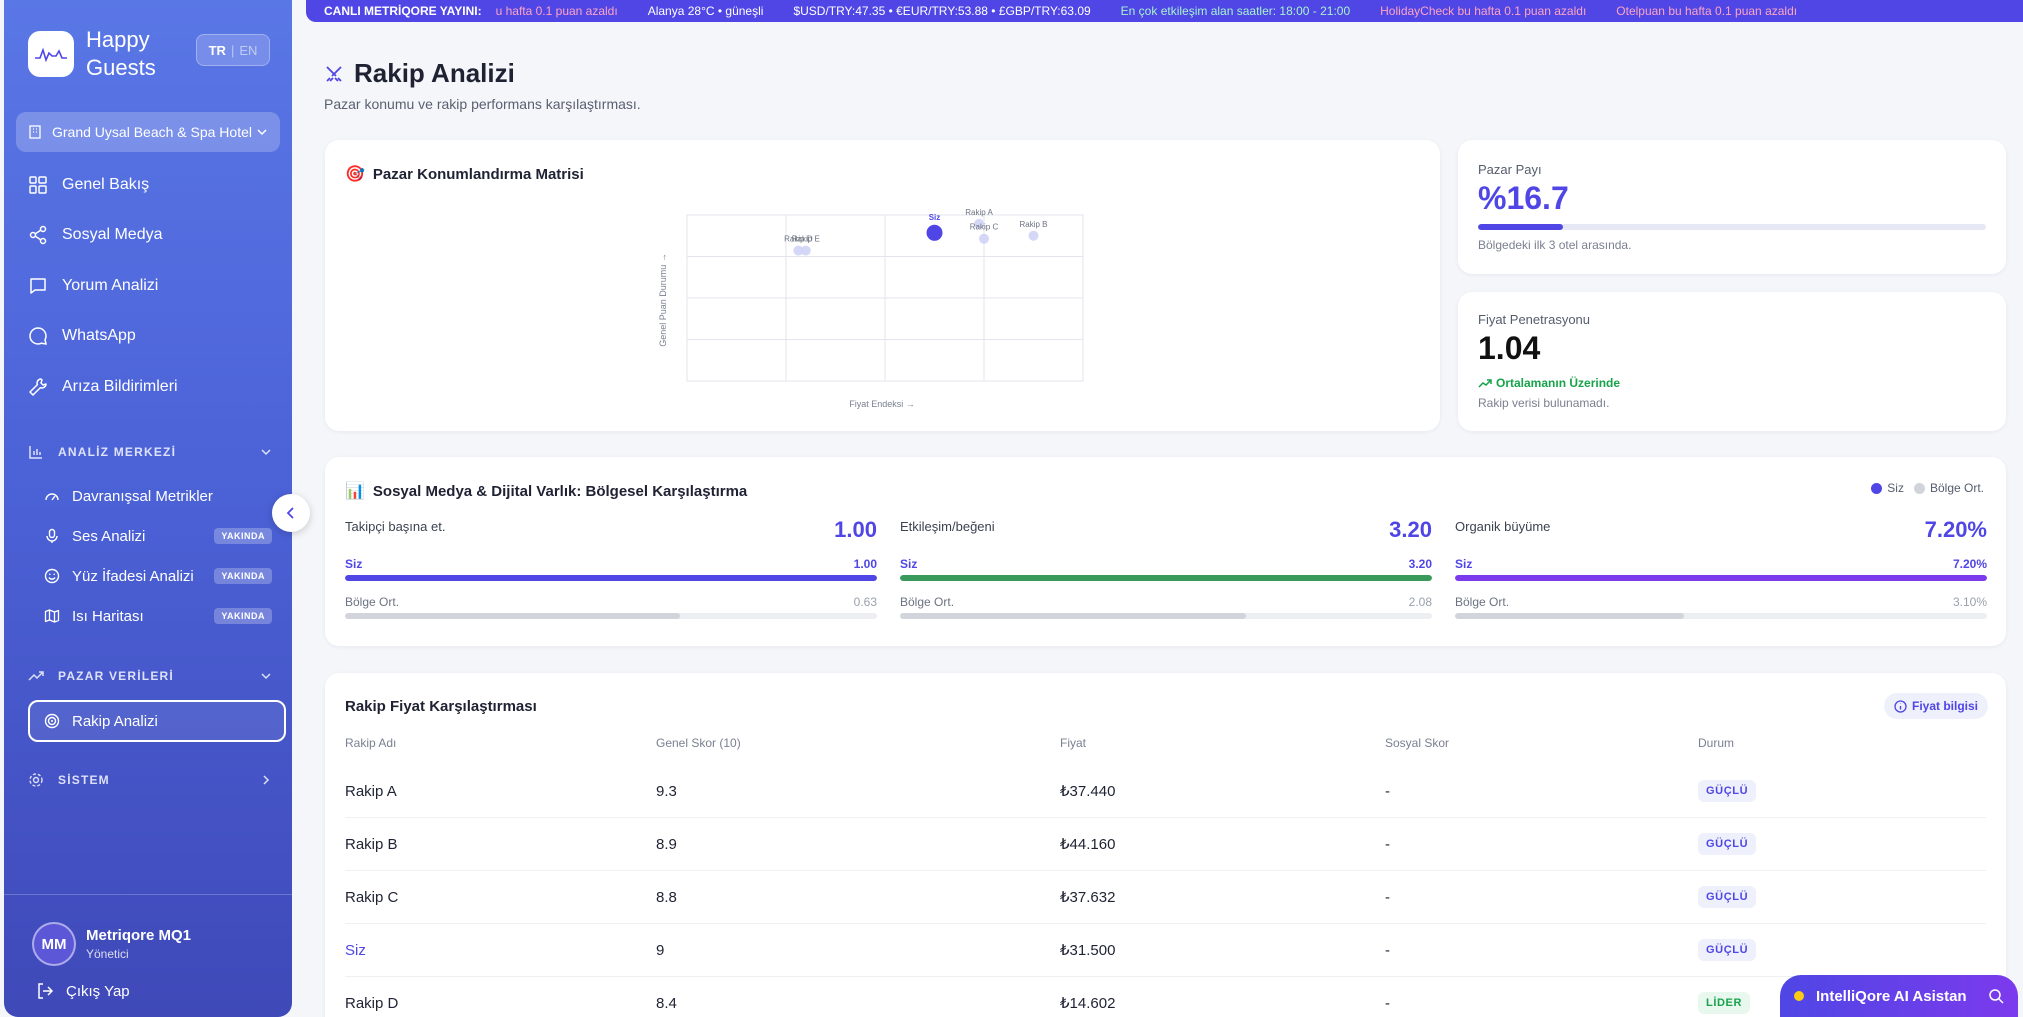 Image resolution: width=2023 pixels, height=1017 pixels. What do you see at coordinates (865, 602) in the screenshot?
I see `avg-value: 0.63` at bounding box center [865, 602].